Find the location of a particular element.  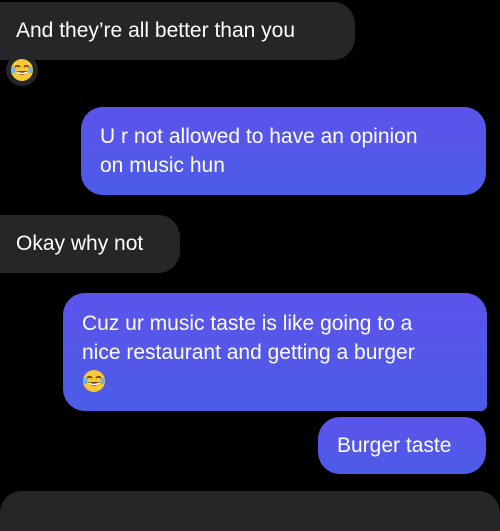

incoming-message-bubble: And they’re all better than you is located at coordinates (177, 31).